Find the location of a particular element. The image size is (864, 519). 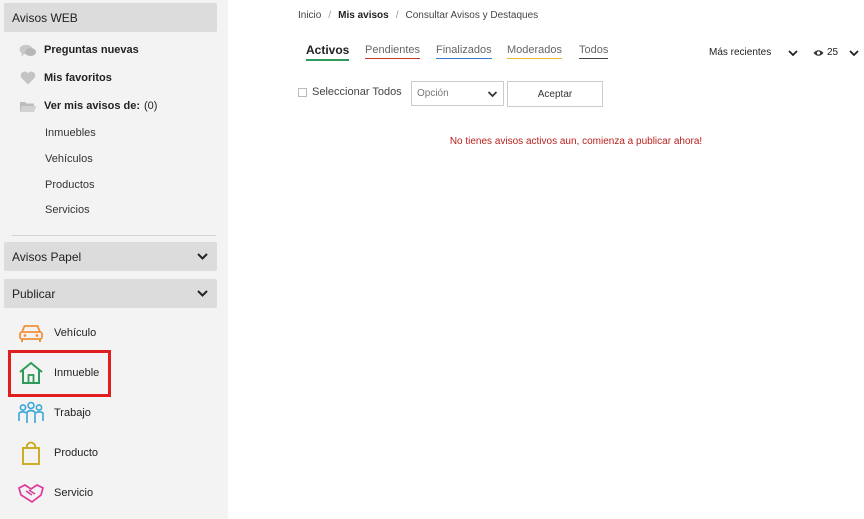

heart-icon is located at coordinates (28, 78).